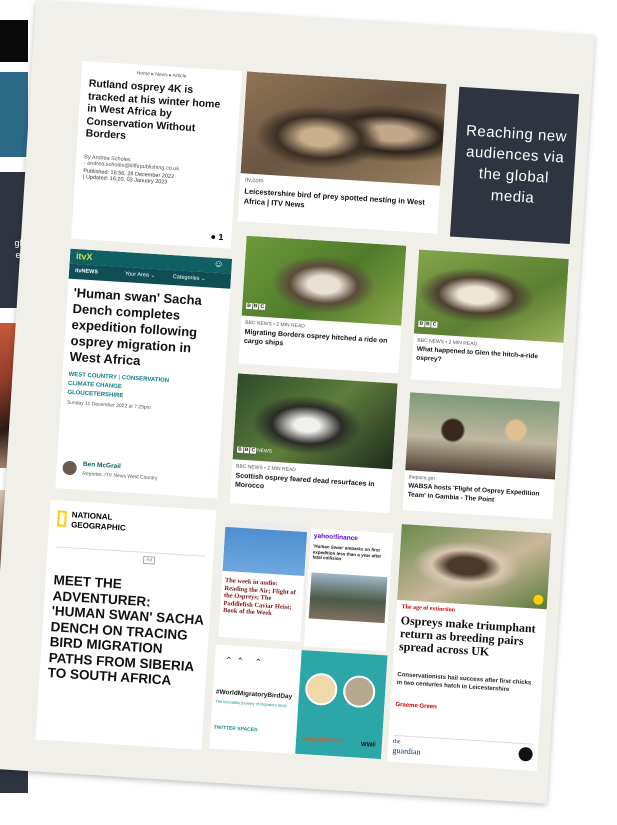 The width and height of the screenshot is (617, 825). What do you see at coordinates (336, 537) in the screenshot?
I see `yahoo-logo: yahoo!finance` at bounding box center [336, 537].